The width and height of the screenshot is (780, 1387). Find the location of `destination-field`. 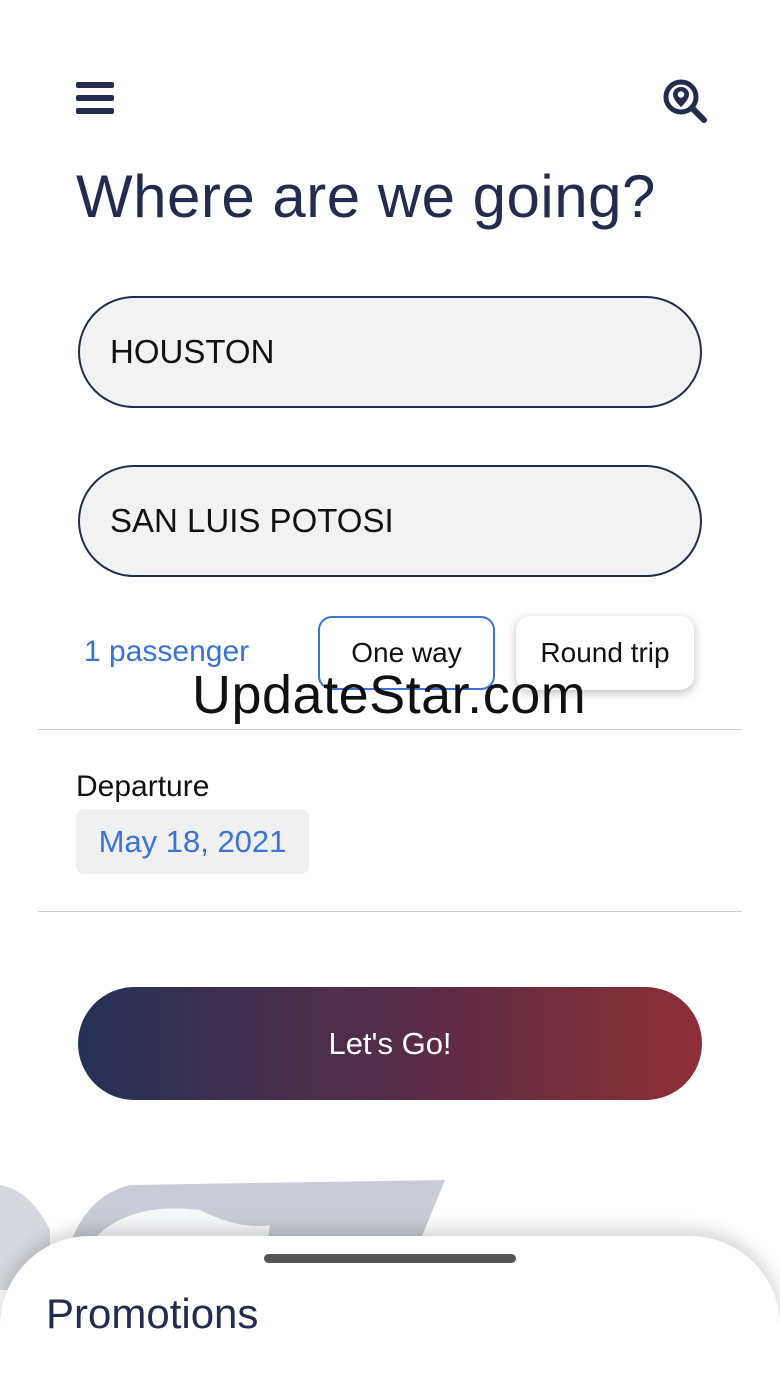

destination-field is located at coordinates (390, 521).